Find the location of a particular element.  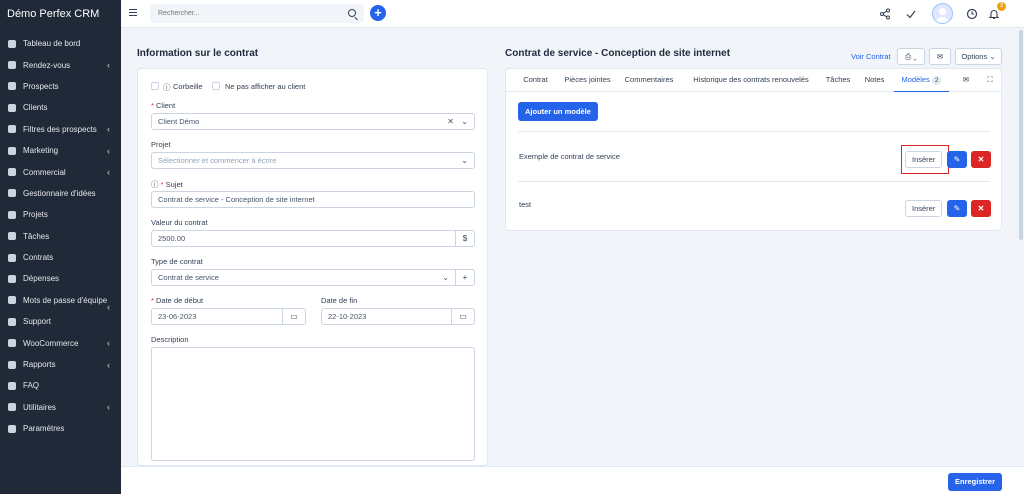

add-template-button: Ajouter un modèle is located at coordinates (558, 111).